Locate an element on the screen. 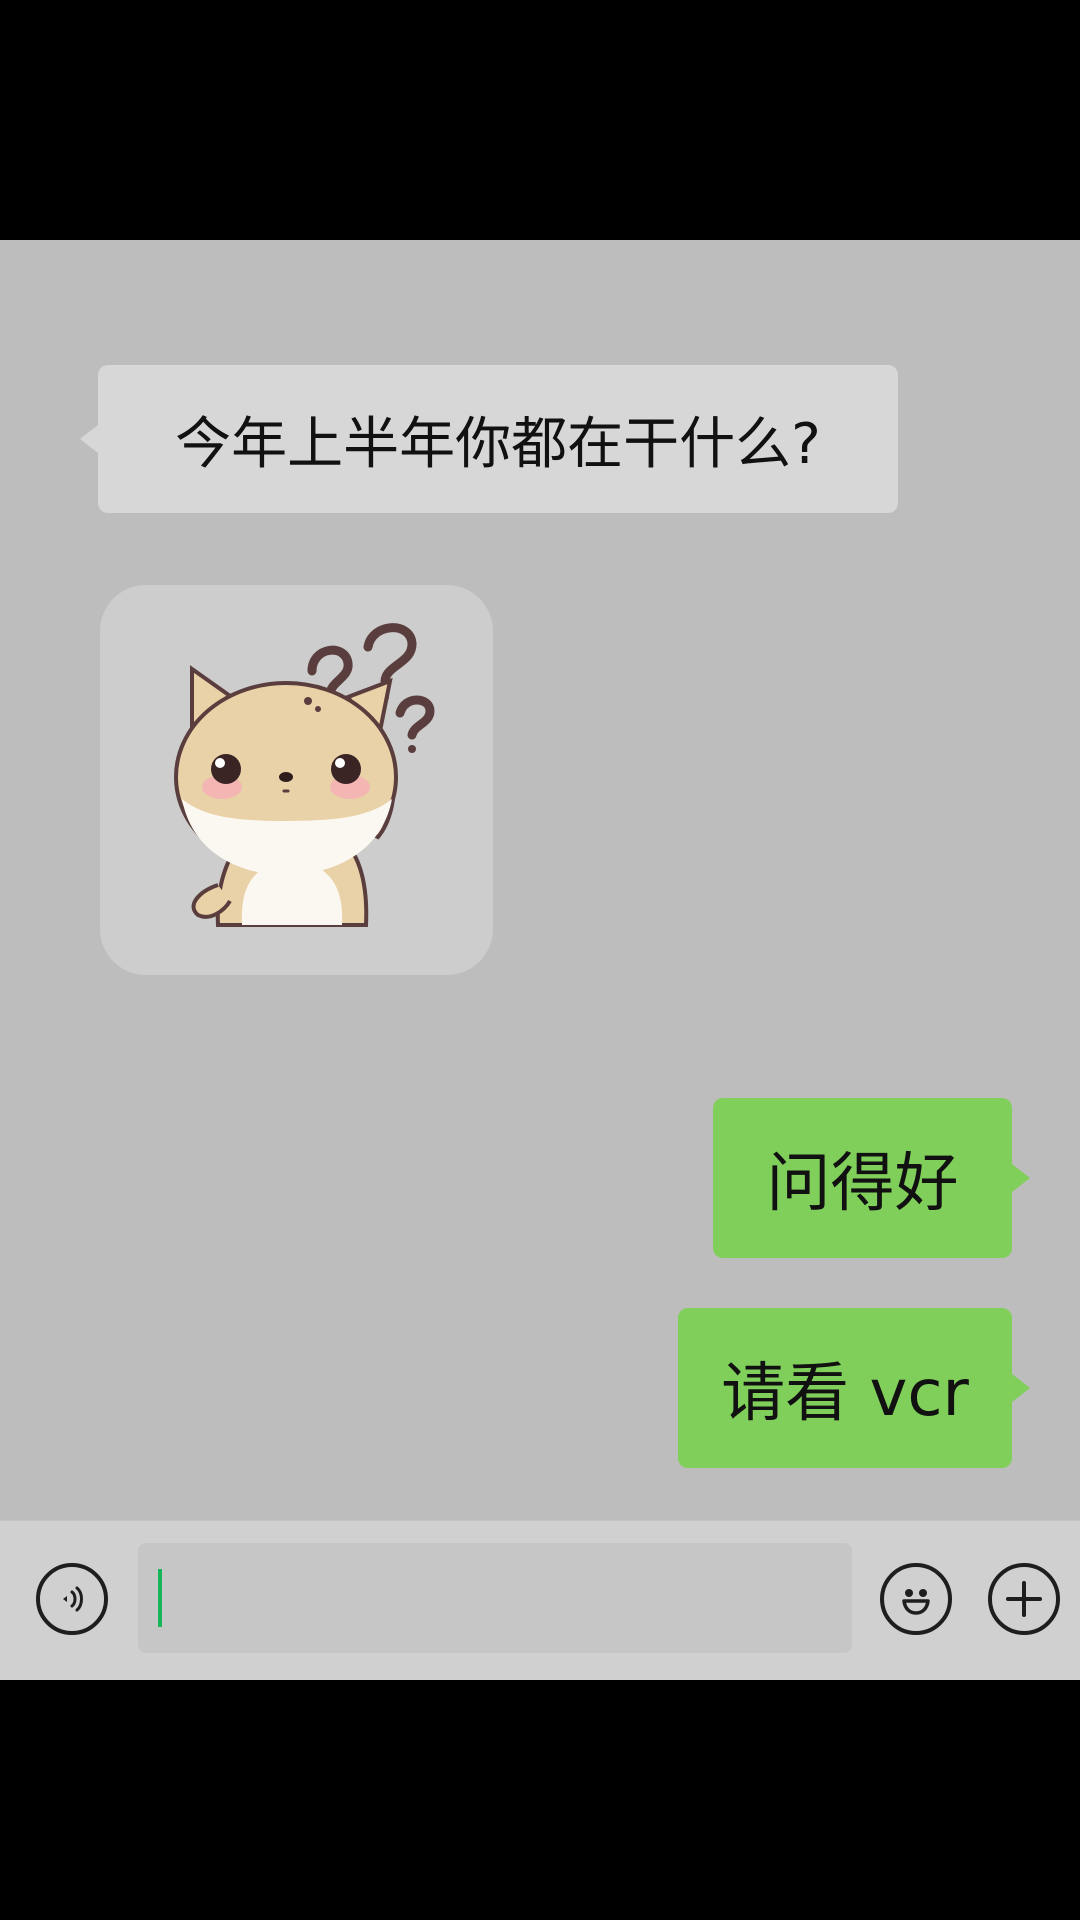 This screenshot has height=1920, width=1080. sticker-message is located at coordinates (296, 780).